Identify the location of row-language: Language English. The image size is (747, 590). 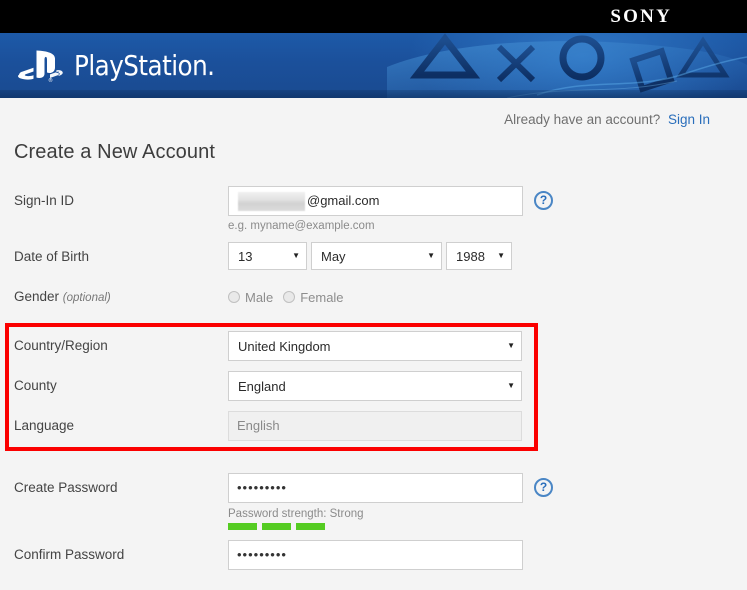
(373, 426).